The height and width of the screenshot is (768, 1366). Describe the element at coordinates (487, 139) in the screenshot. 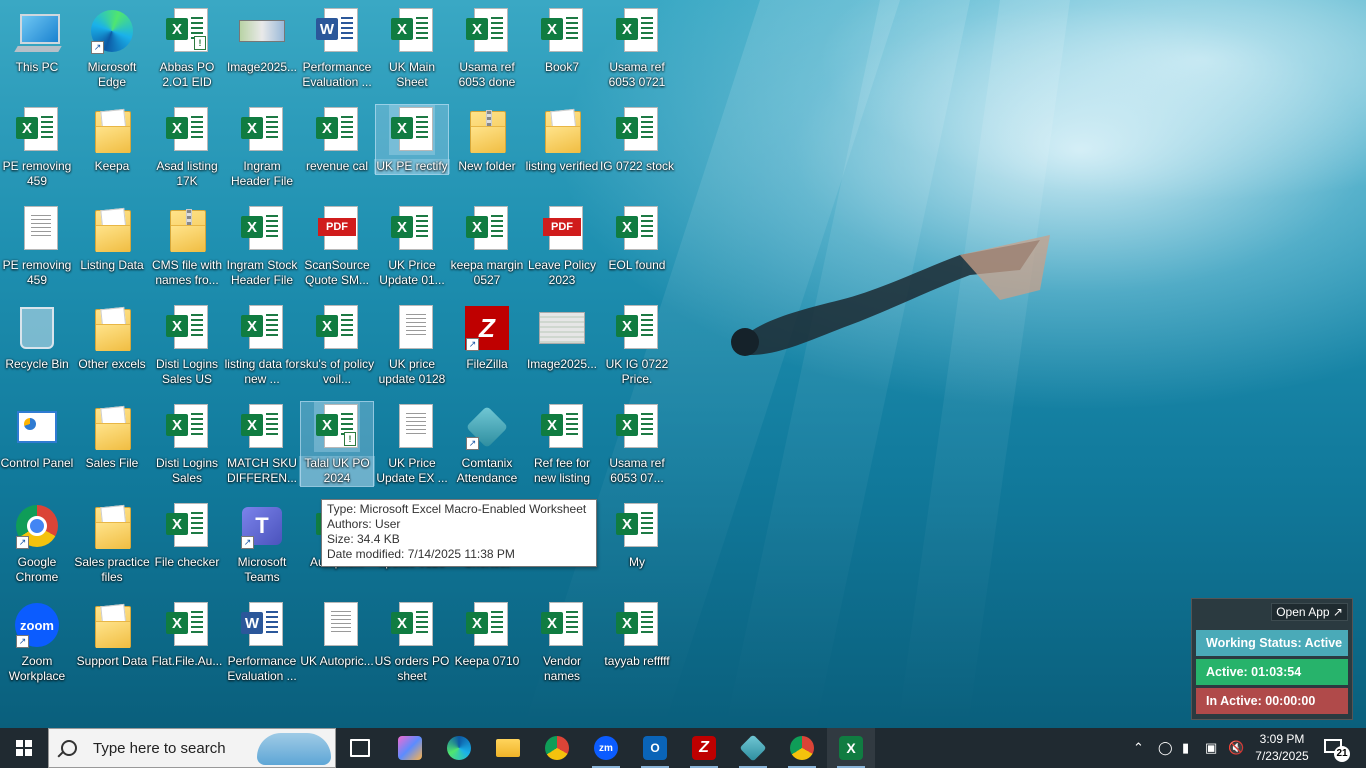

I see `desktop-icon: New folder` at that location.